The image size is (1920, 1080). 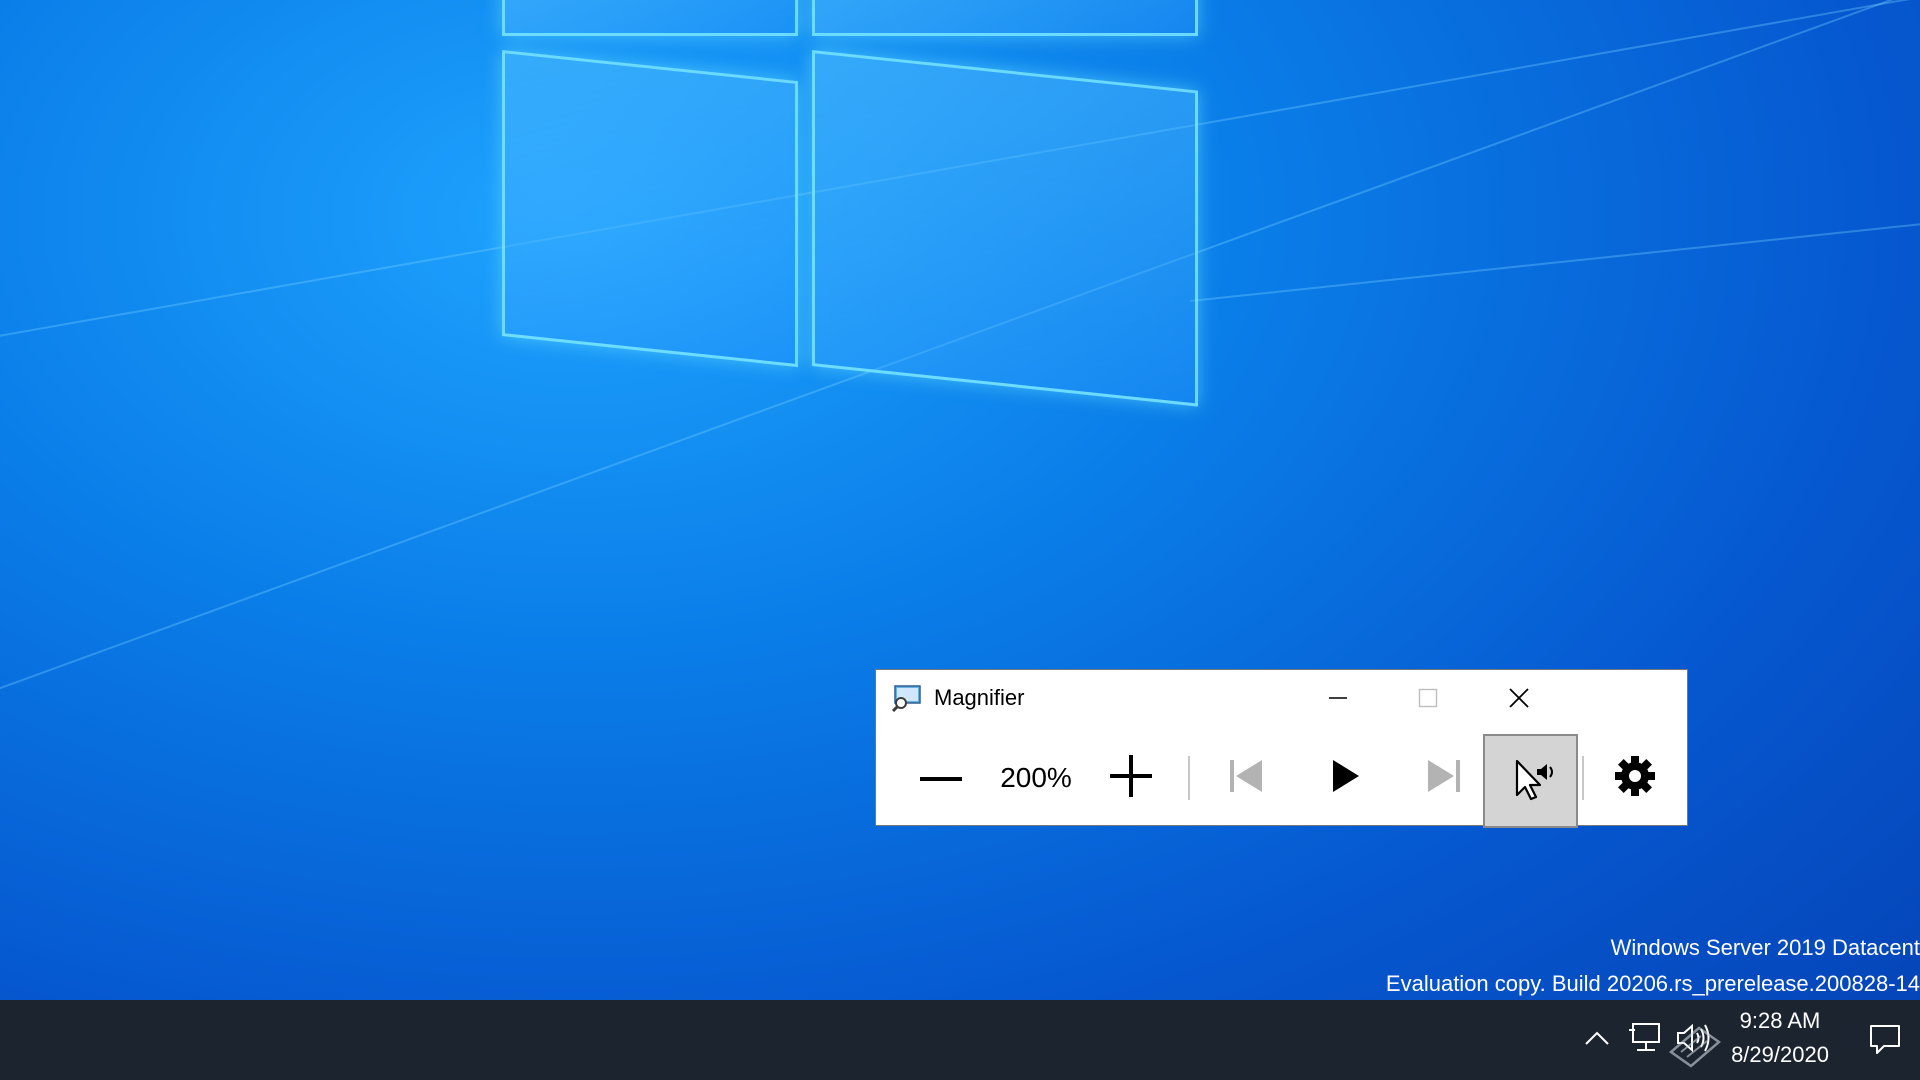 I want to click on zoom-out-button, so click(x=941, y=778).